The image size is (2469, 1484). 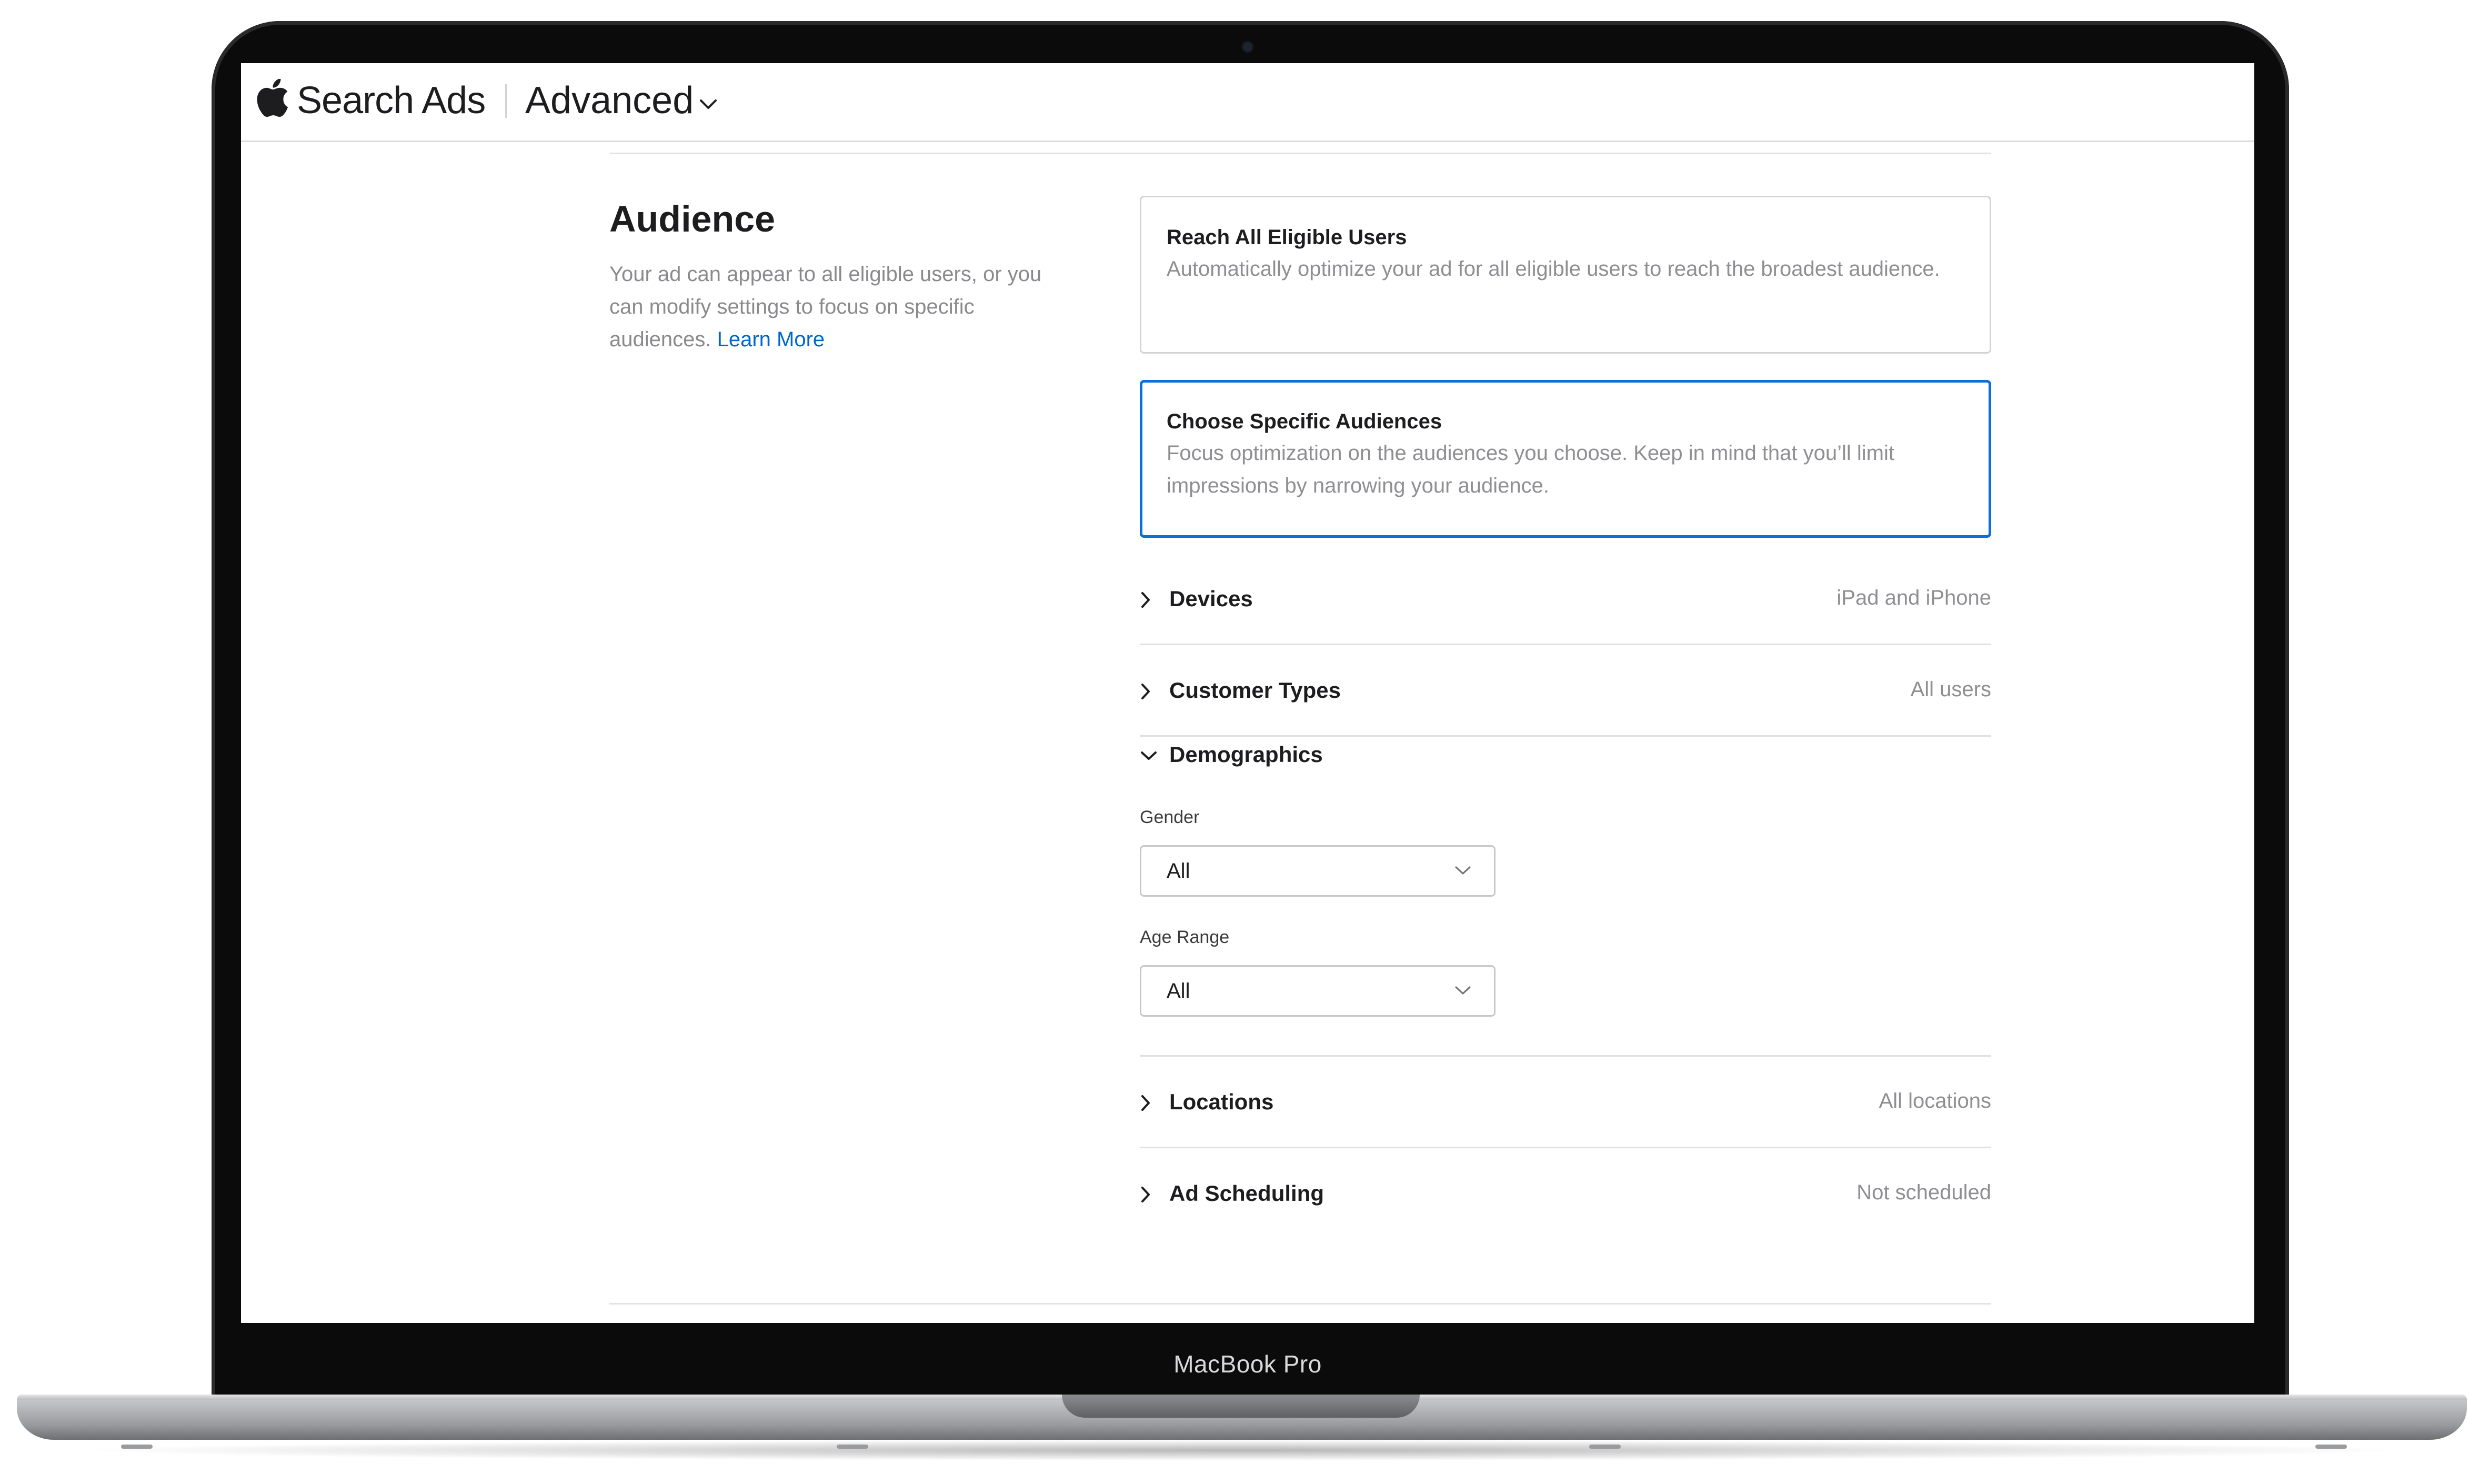 What do you see at coordinates (1170, 817) in the screenshot?
I see `gender-label: Gender` at bounding box center [1170, 817].